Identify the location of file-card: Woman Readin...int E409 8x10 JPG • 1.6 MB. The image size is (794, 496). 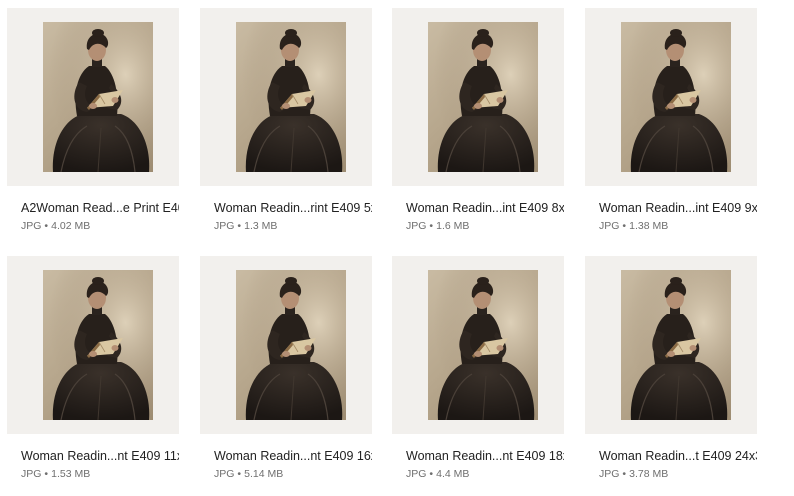
(478, 128).